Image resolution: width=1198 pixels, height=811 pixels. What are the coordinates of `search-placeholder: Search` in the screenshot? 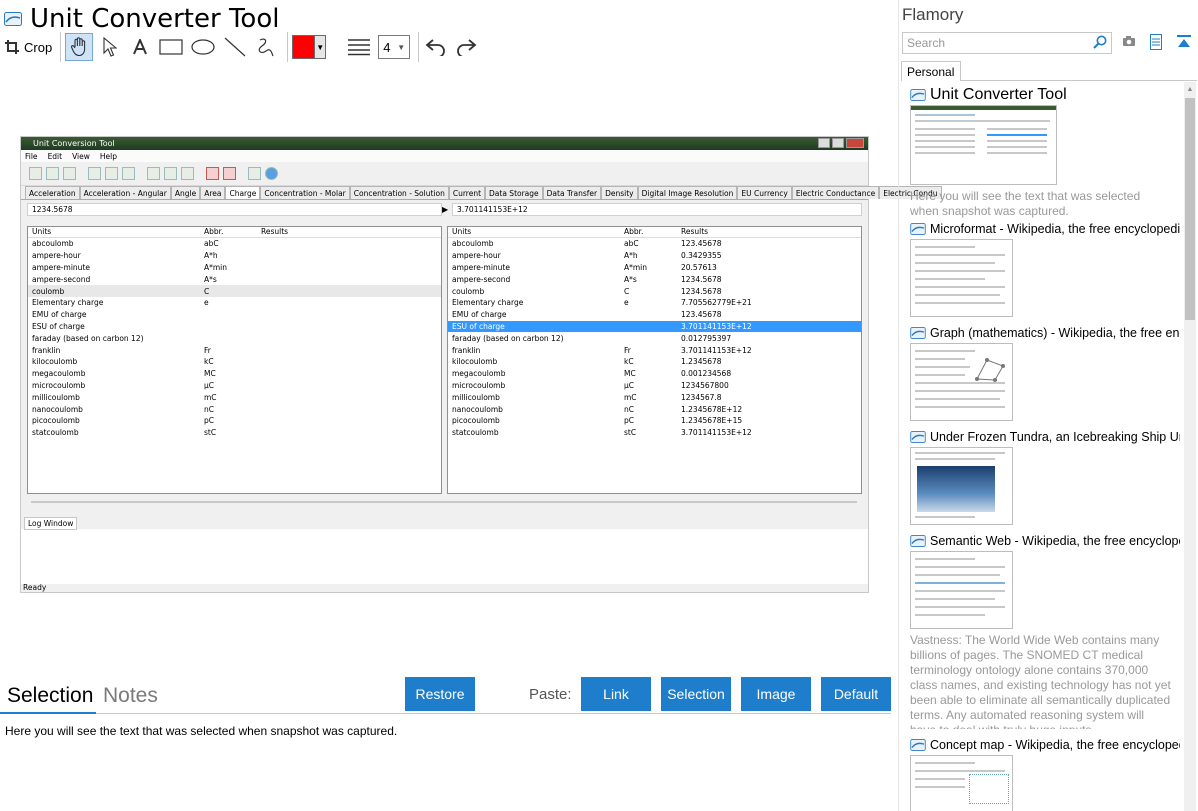 It's located at (926, 43).